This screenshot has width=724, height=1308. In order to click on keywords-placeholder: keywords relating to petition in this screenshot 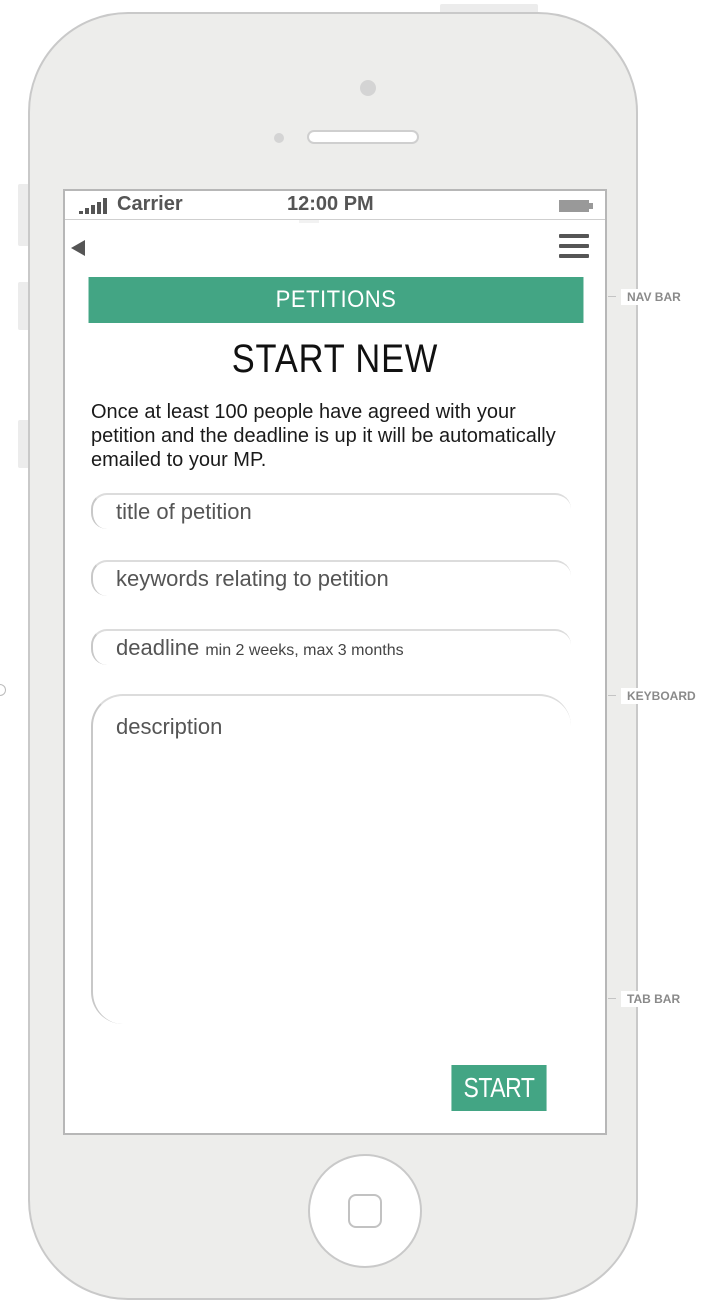, I will do `click(252, 578)`.